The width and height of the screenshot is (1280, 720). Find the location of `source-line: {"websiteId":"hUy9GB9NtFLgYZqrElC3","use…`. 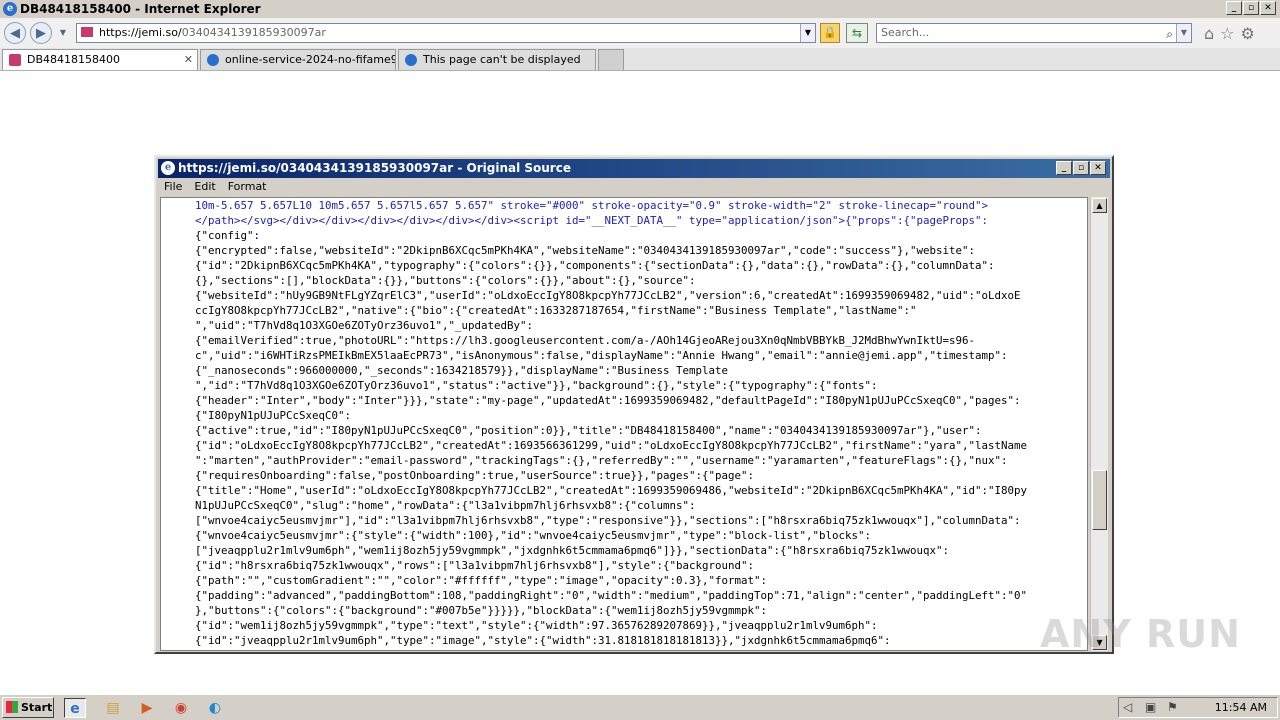

source-line: {"websiteId":"hUy9GB9NtFLgYZqrElC3","use… is located at coordinates (608, 295).